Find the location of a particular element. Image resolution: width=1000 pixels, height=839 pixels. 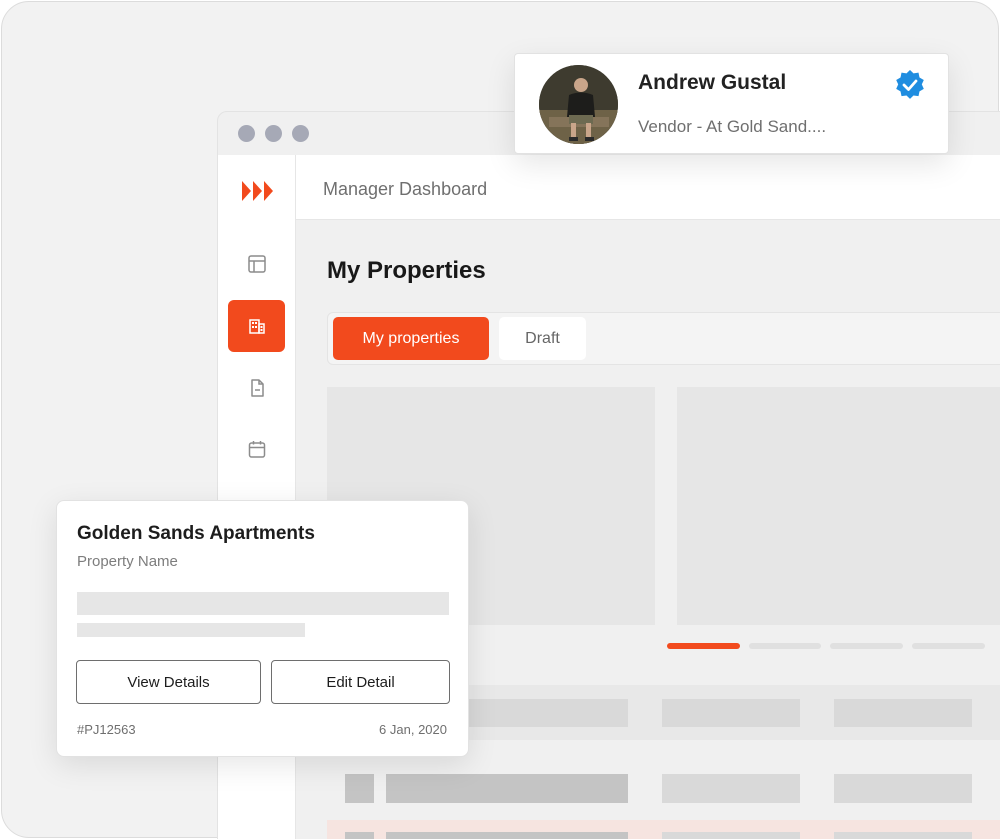

sidebar-item-calendar is located at coordinates (256, 449).